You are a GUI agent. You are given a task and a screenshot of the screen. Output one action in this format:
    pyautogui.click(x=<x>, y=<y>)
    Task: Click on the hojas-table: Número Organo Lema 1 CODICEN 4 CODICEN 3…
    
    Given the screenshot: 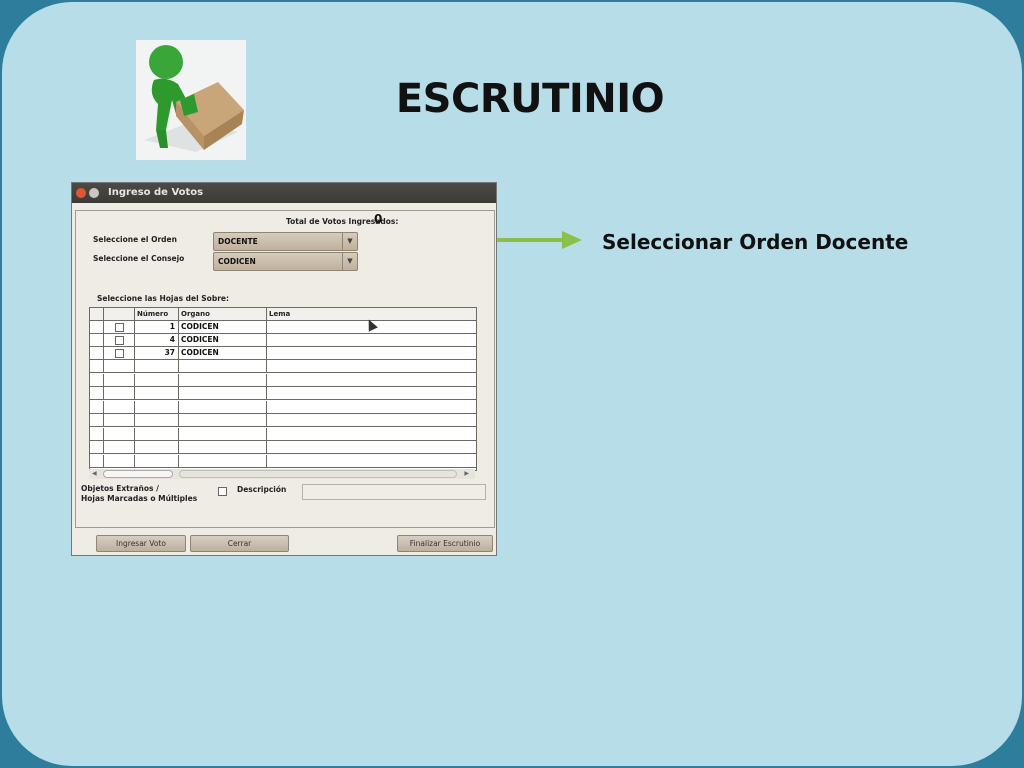 What is the action you would take?
    pyautogui.click(x=283, y=389)
    